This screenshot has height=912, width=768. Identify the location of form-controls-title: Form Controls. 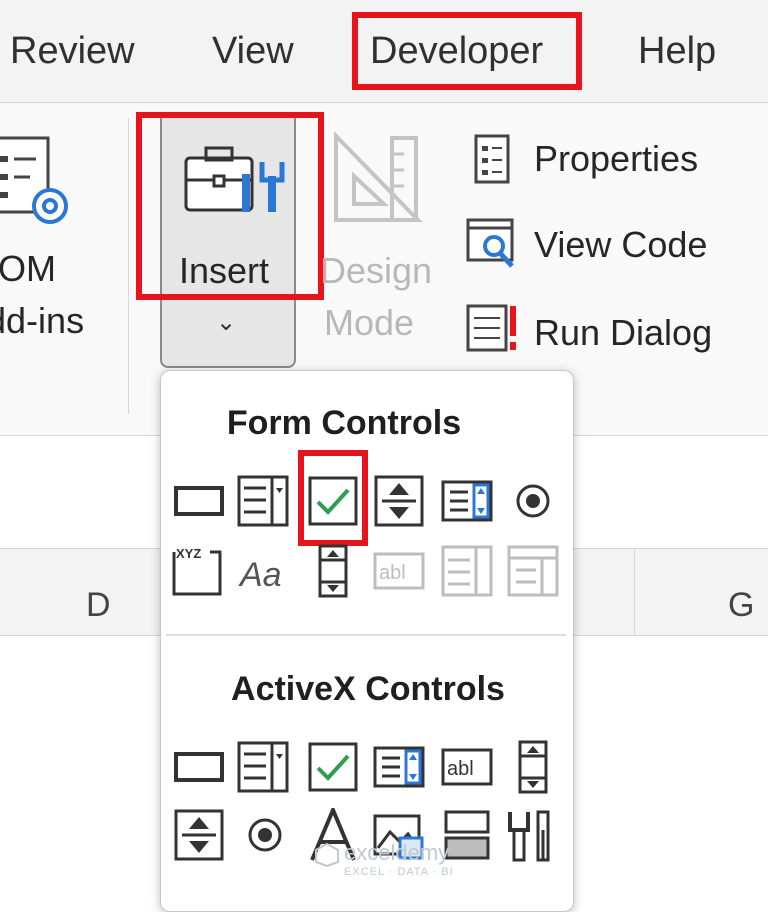
(344, 423).